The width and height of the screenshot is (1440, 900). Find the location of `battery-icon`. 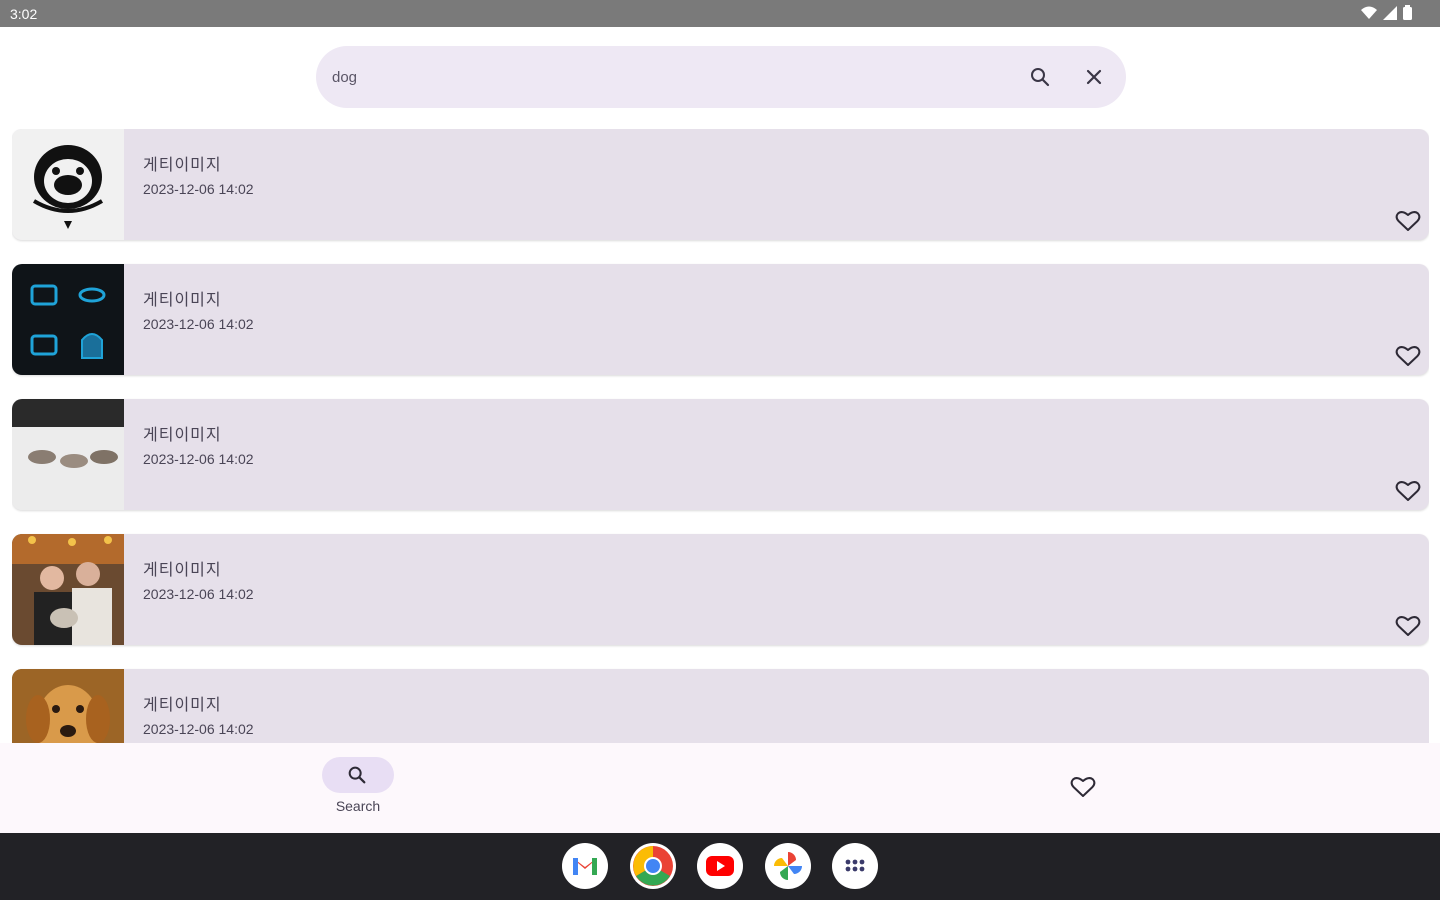

battery-icon is located at coordinates (1407, 12).